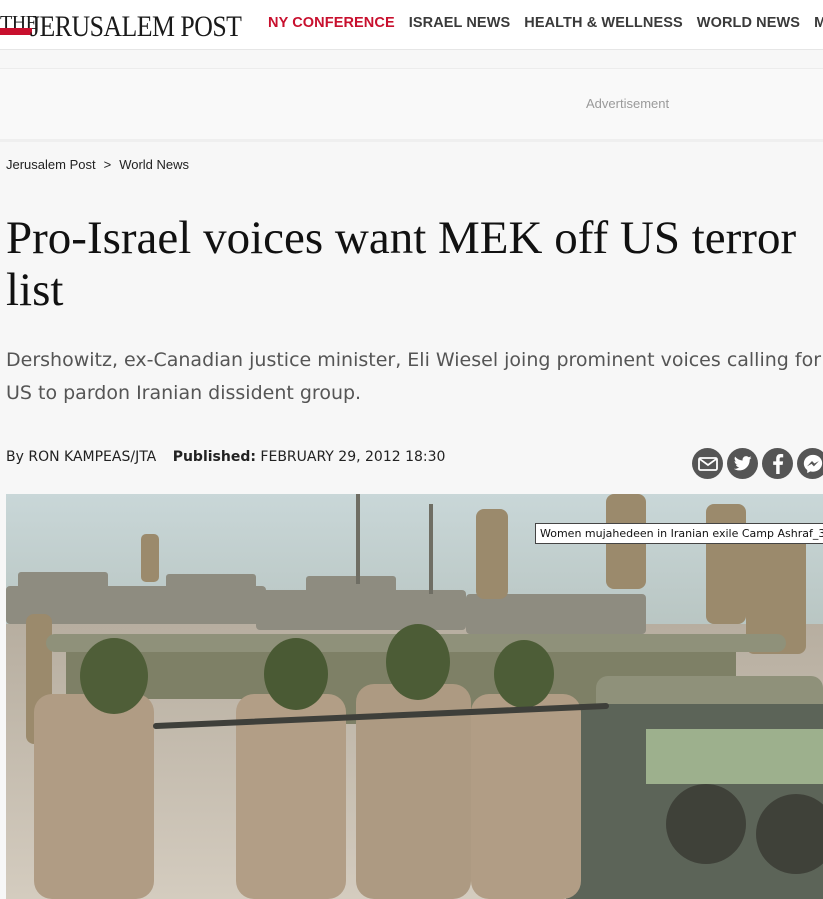 The image size is (823, 899). Describe the element at coordinates (460, 23) in the screenshot. I see `nav-item-israel-news: ISRAEL NEWS` at that location.